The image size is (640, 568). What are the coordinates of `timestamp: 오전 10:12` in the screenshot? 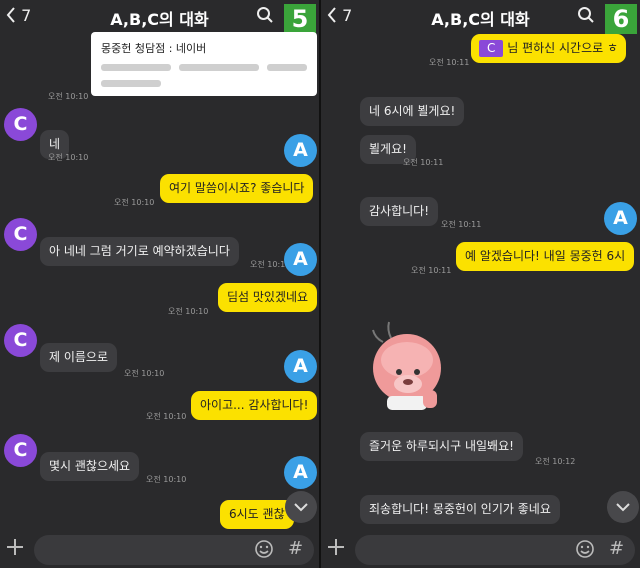 It's located at (555, 461).